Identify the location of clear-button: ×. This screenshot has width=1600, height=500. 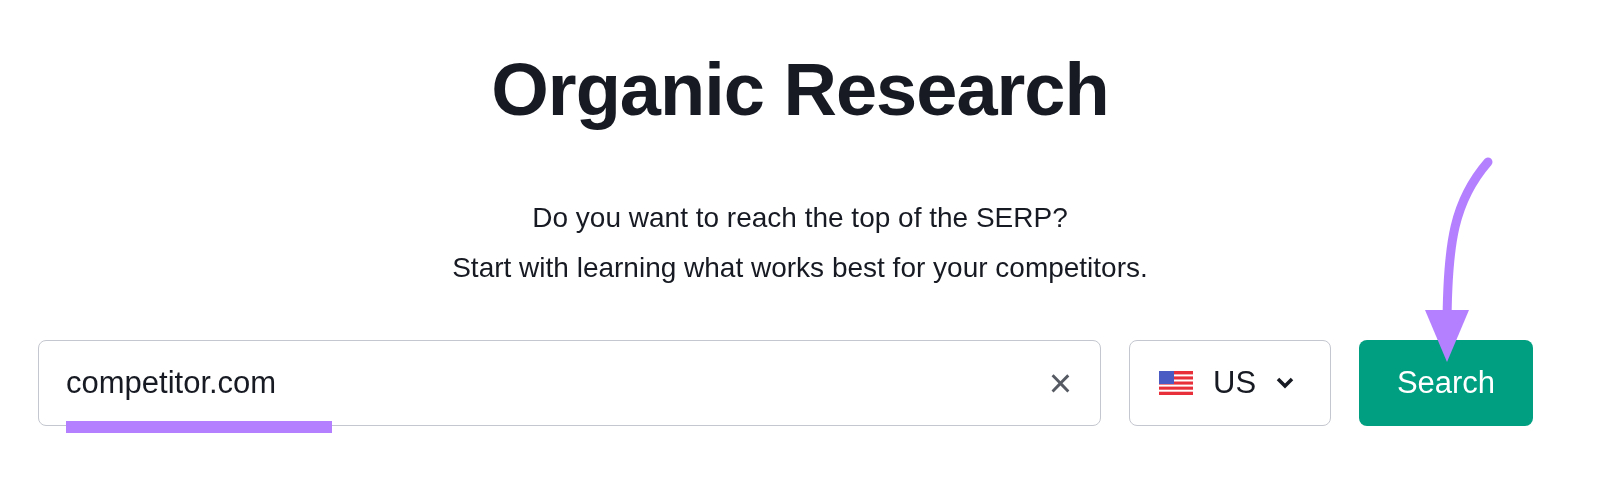
(1060, 383).